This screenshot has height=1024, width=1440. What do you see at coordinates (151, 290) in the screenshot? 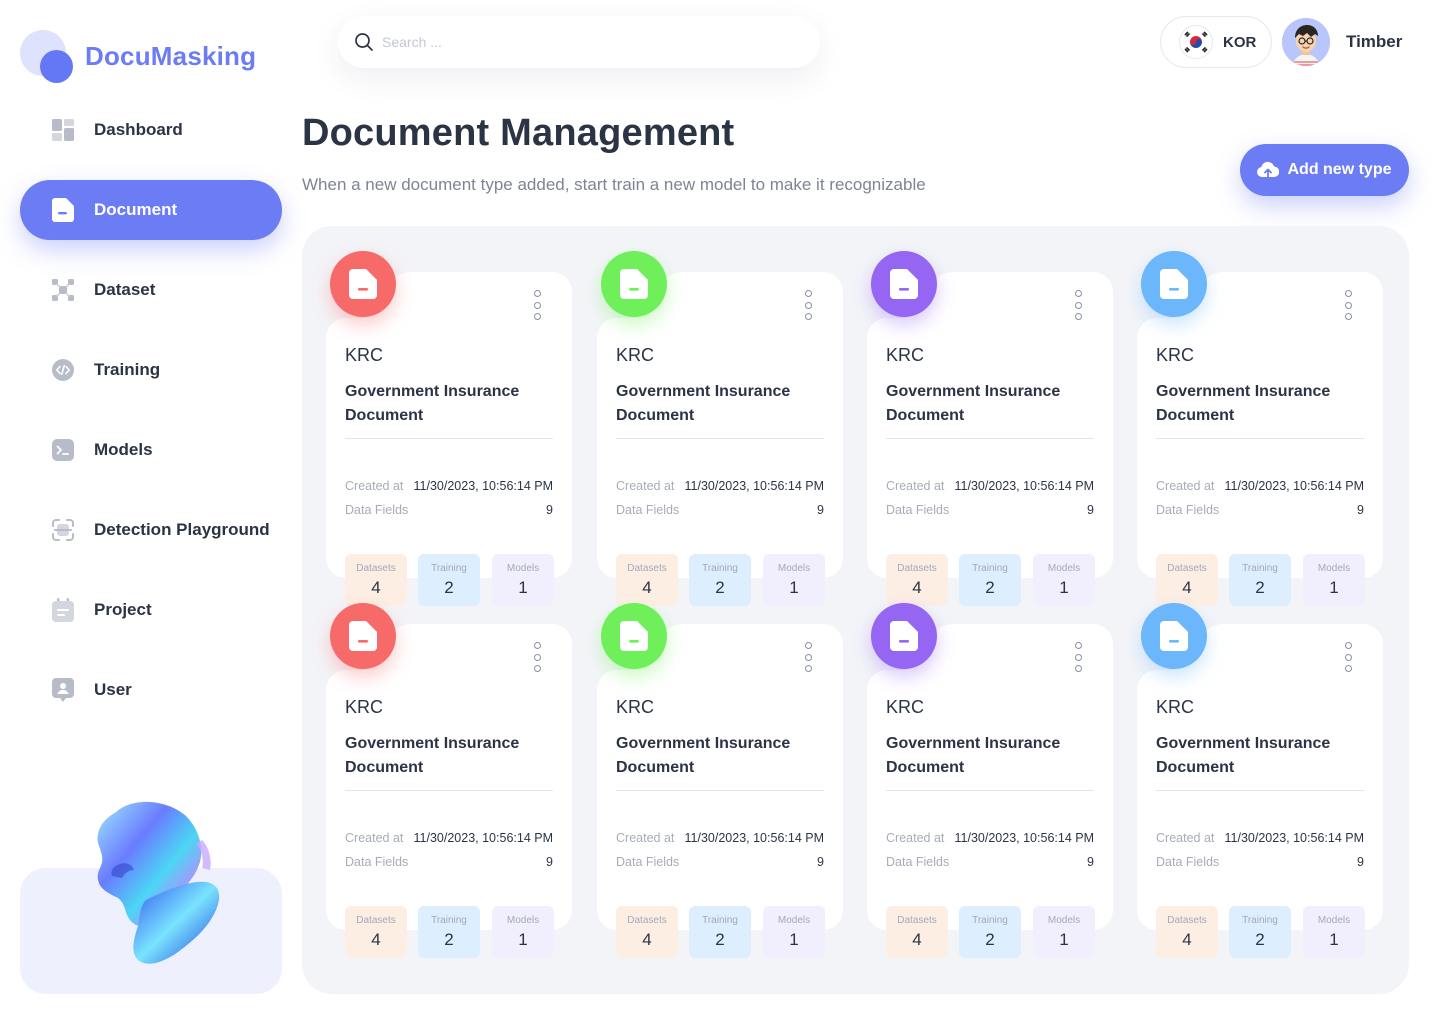
I see `sidebar-item-dataset: Dataset` at bounding box center [151, 290].